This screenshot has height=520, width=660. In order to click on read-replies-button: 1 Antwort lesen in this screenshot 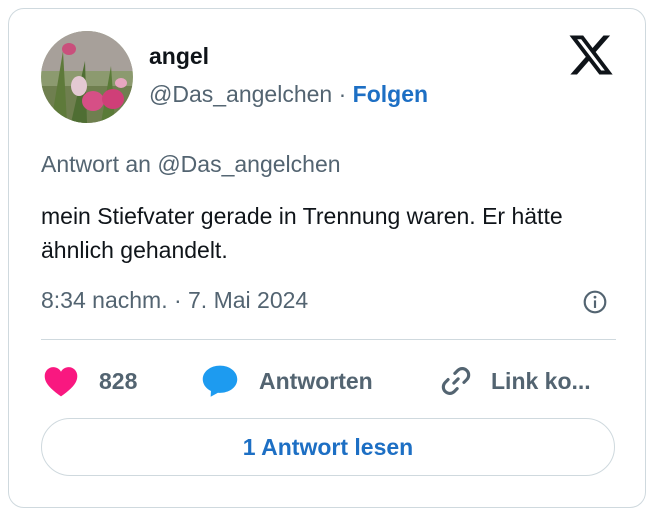, I will do `click(328, 447)`.